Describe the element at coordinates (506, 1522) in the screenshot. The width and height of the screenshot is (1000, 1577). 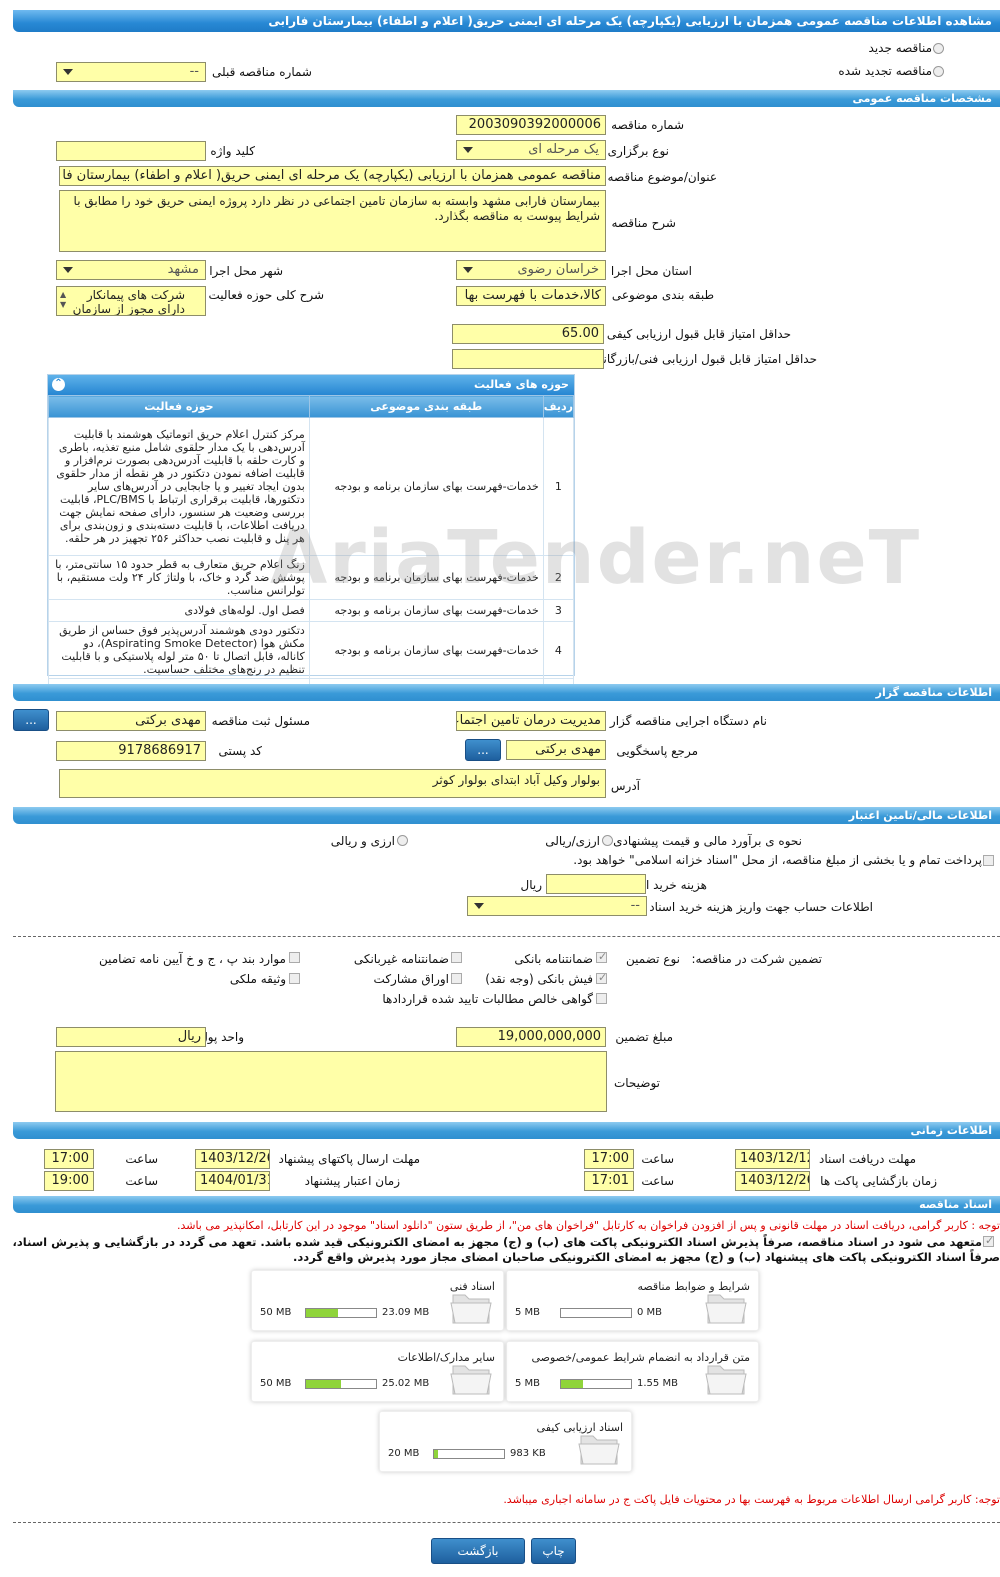
I see `divider` at that location.